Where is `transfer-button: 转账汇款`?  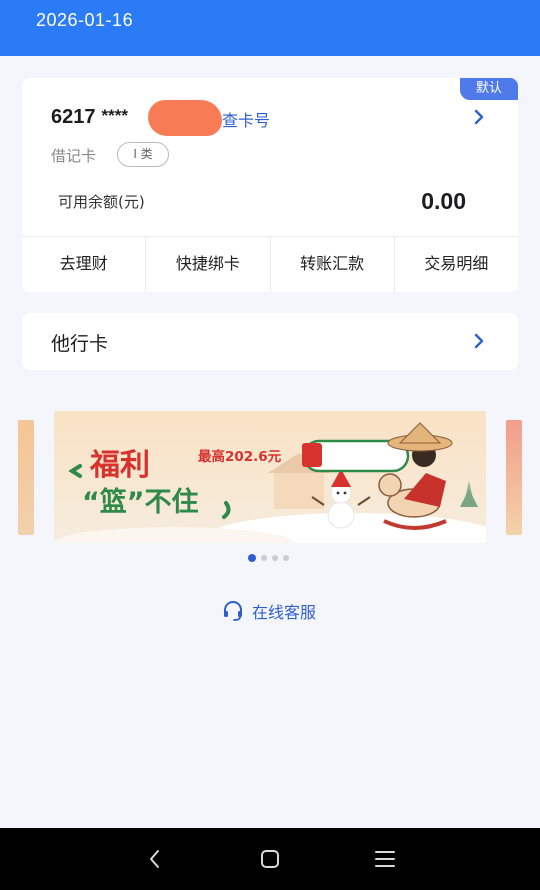 transfer-button: 转账汇款 is located at coordinates (333, 264).